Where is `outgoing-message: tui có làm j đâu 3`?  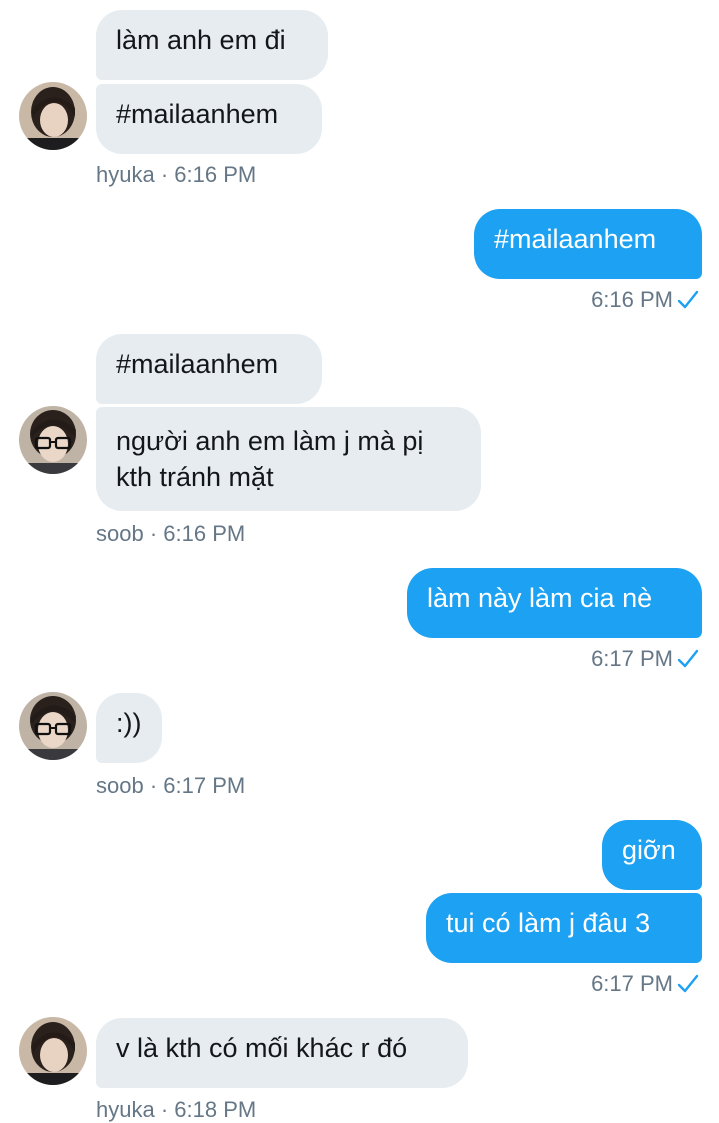
outgoing-message: tui có làm j đâu 3 is located at coordinates (564, 928).